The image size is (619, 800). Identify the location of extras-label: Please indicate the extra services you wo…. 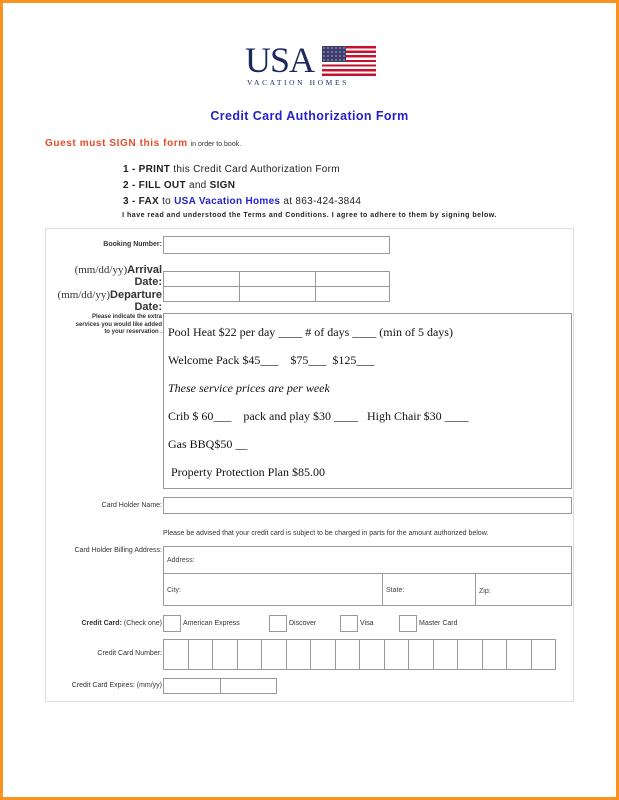
(118, 324).